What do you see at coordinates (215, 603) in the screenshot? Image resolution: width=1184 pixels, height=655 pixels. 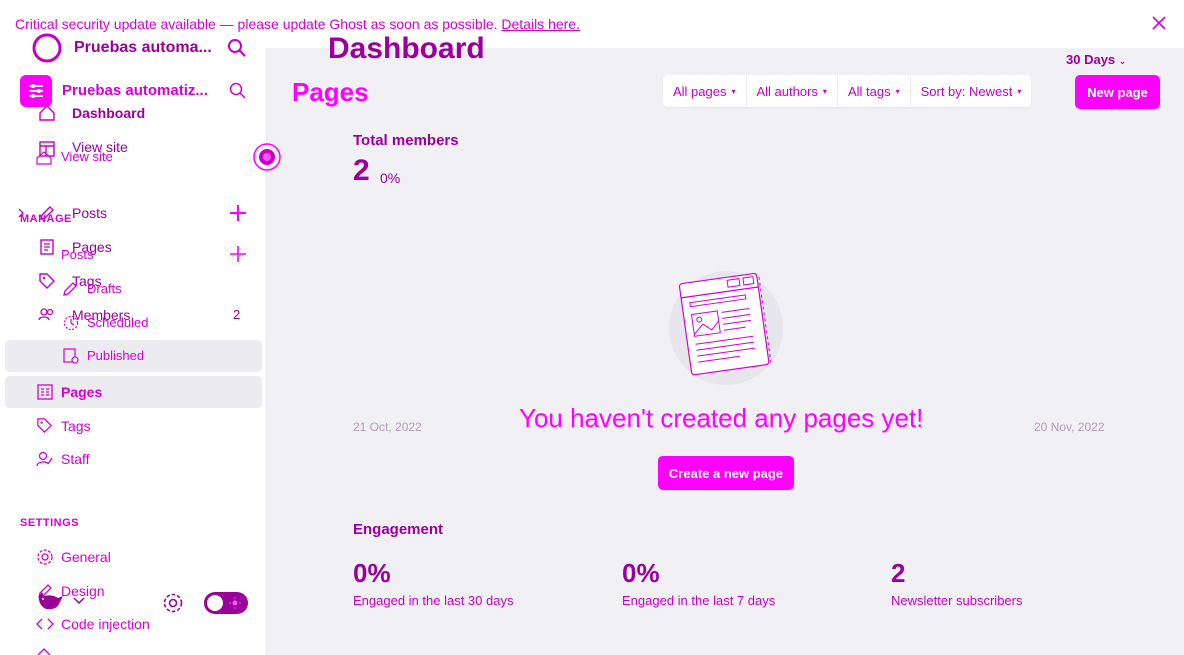 I see `toggle-knob` at bounding box center [215, 603].